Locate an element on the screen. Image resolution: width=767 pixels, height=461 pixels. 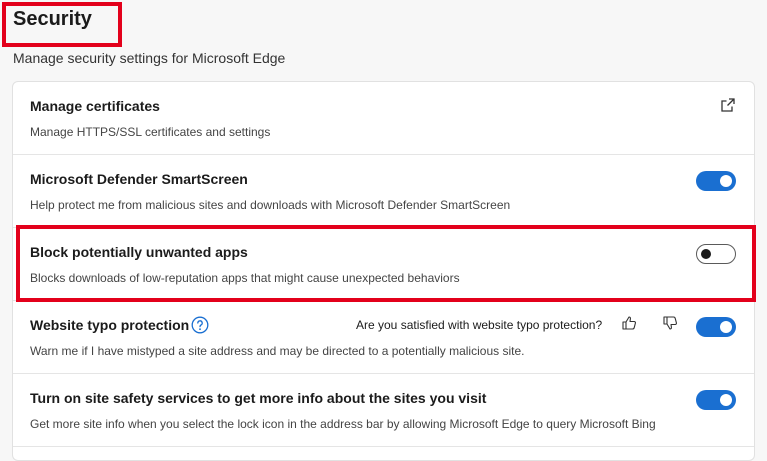
external-link-icon is located at coordinates (728, 105).